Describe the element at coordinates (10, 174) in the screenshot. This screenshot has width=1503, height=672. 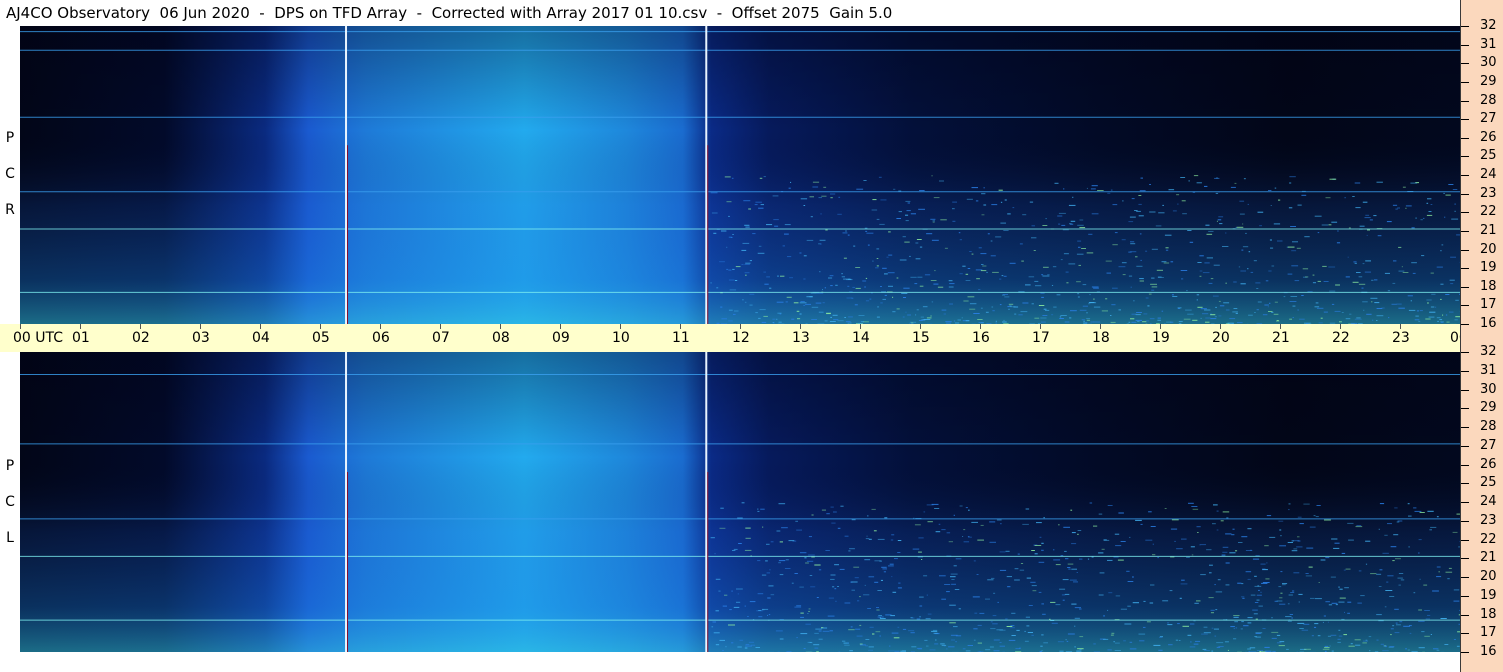
I see `rcp-letter-c: C` at that location.